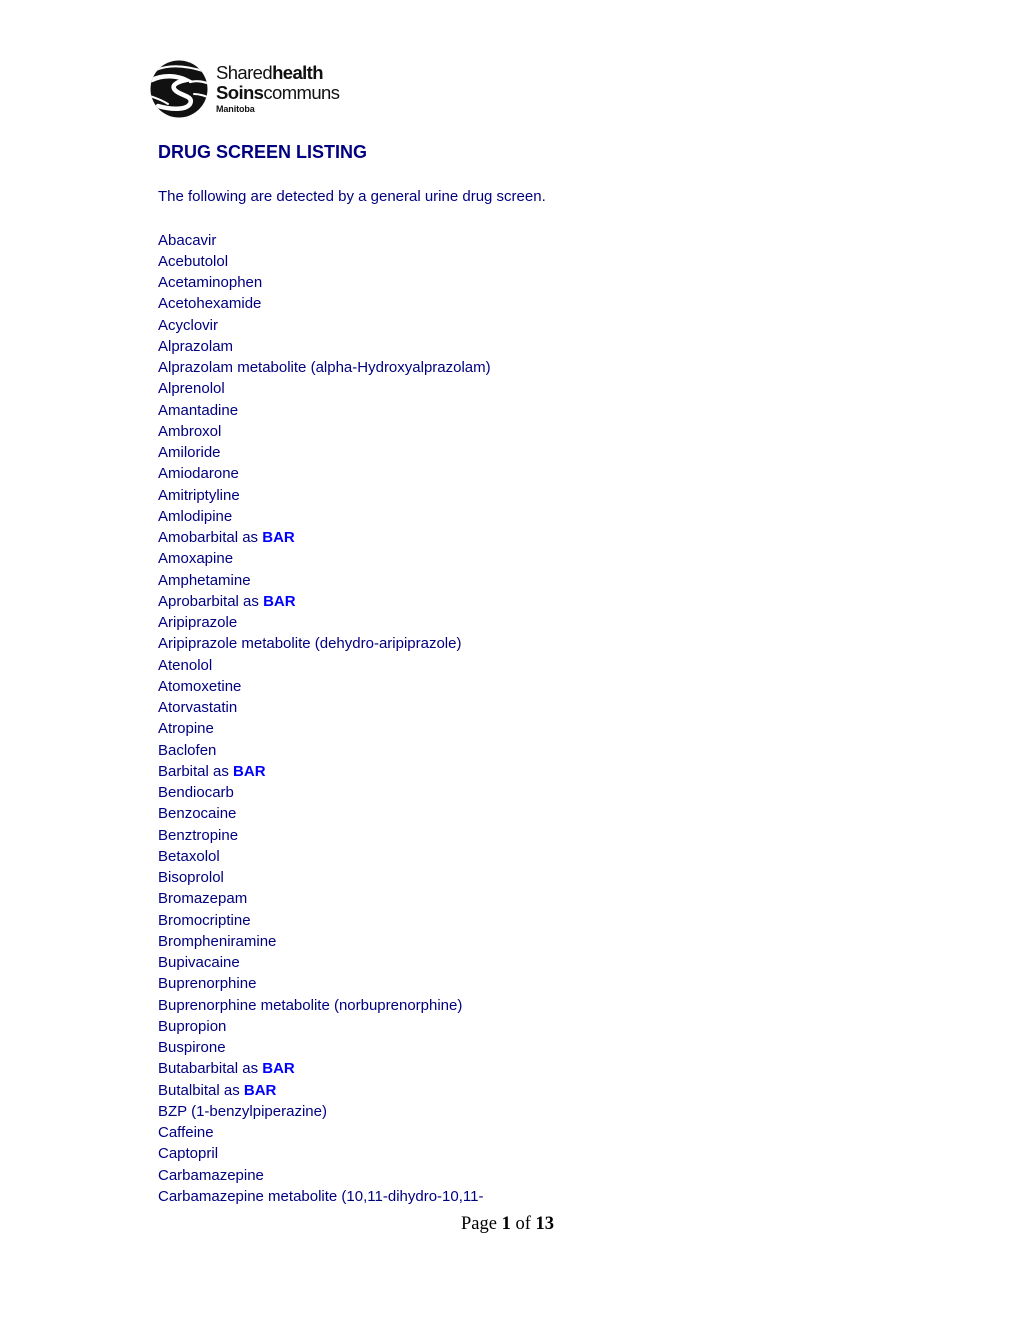  Describe the element at coordinates (324, 1153) in the screenshot. I see `drug-list-item: Captopril` at that location.